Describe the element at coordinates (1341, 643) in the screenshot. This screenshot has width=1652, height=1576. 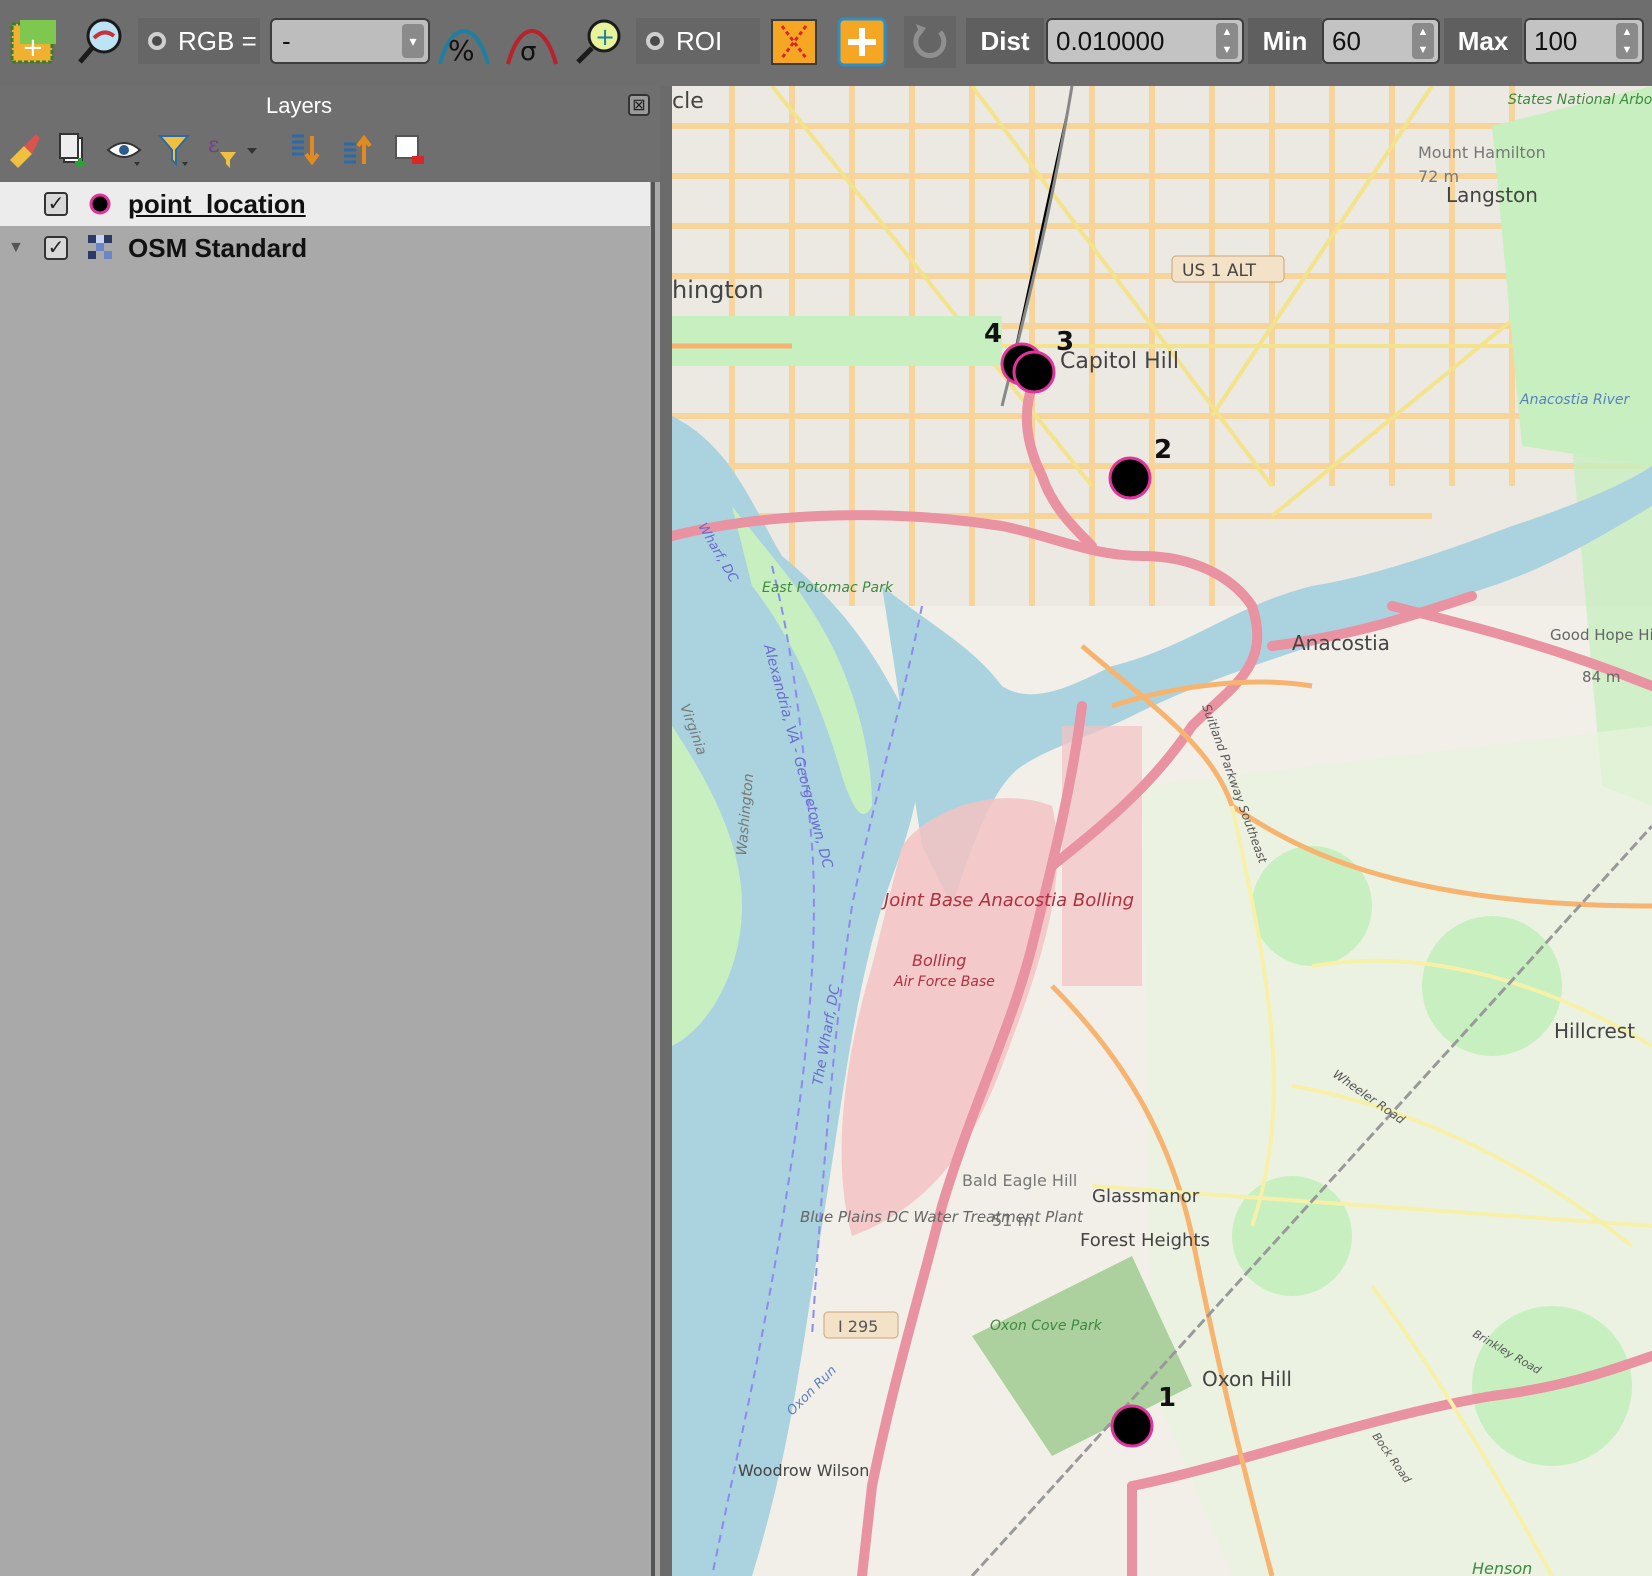
I see `map-label: Anacostia` at that location.